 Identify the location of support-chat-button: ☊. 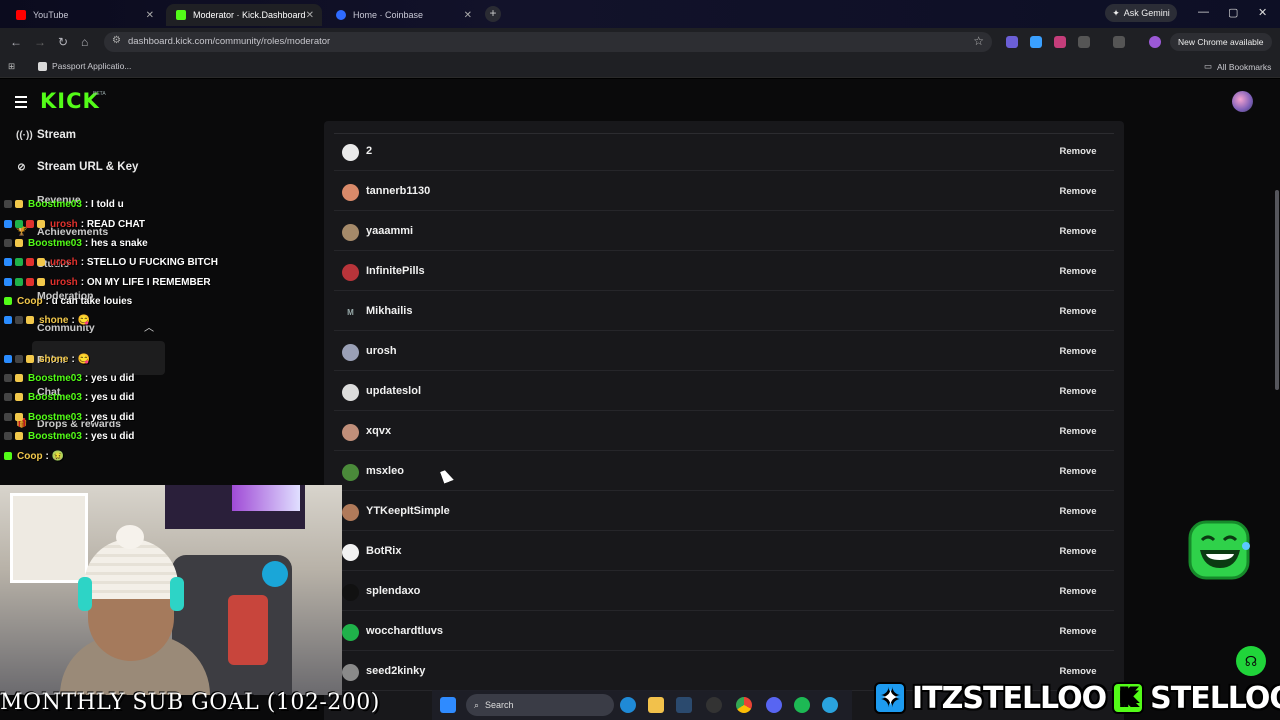
(1251, 661).